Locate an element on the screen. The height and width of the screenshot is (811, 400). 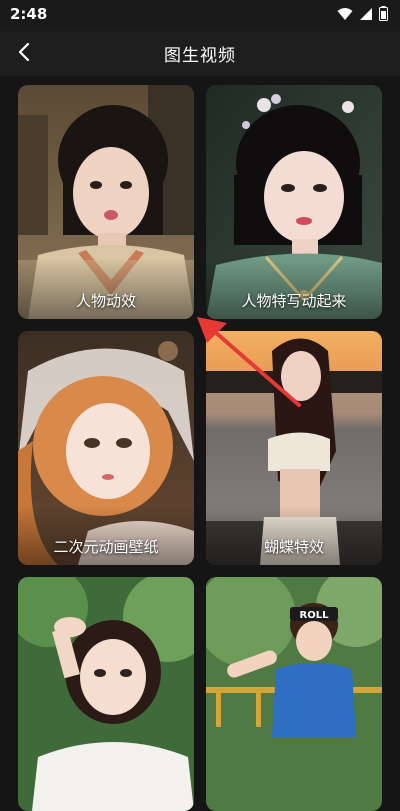
template-card-anime-wallpaper: 二次元动画壁纸 is located at coordinates (106, 448).